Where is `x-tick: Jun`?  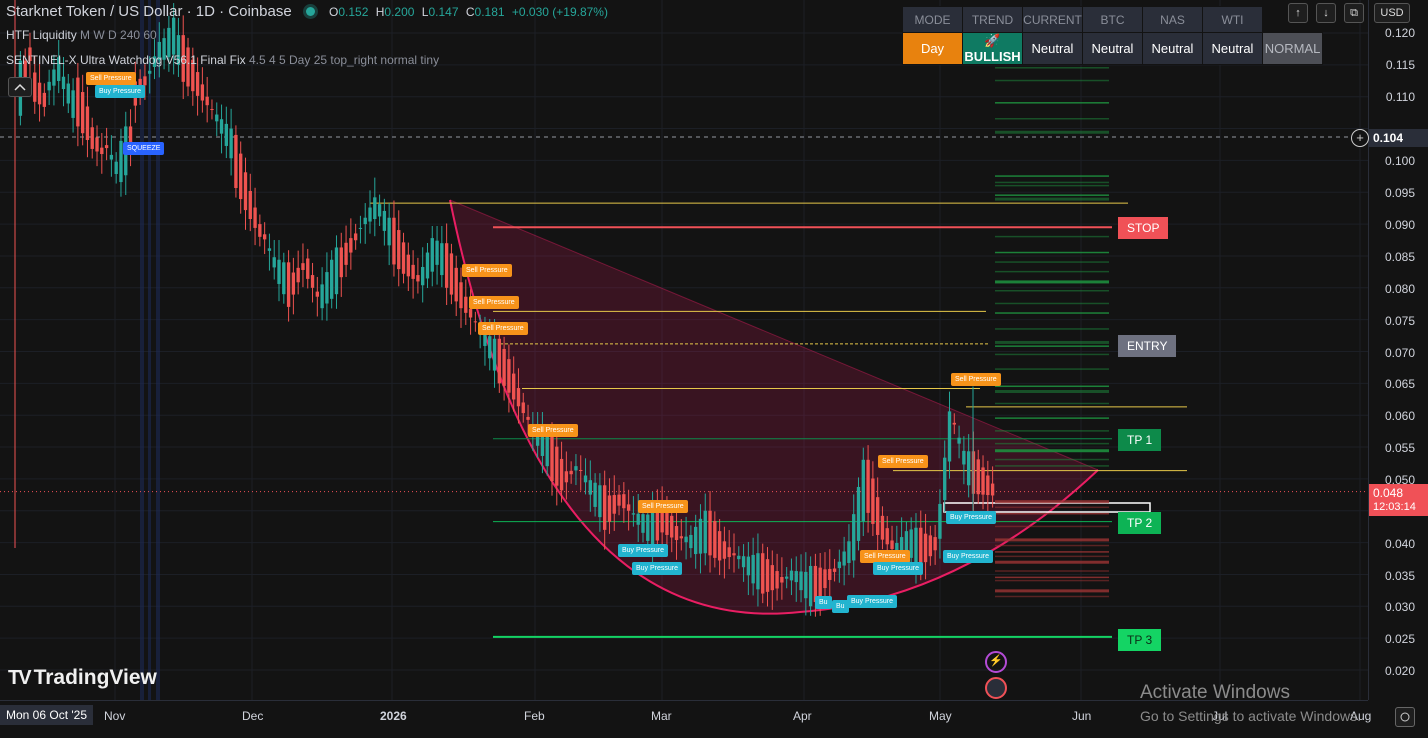 x-tick: Jun is located at coordinates (1082, 716).